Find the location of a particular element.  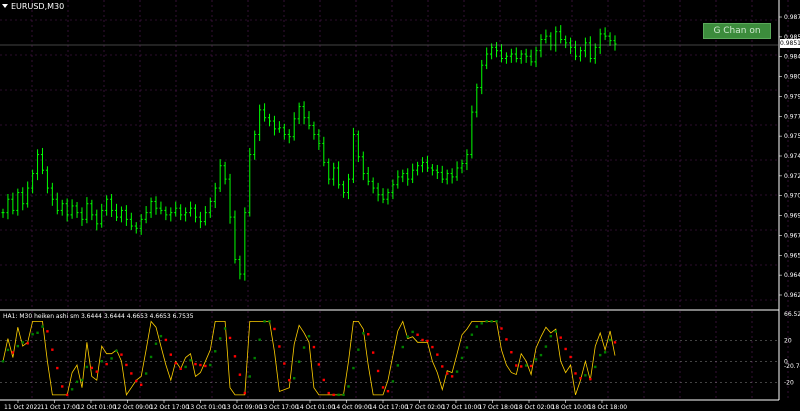

sub-tick-label: 20 is located at coordinates (788, 340).